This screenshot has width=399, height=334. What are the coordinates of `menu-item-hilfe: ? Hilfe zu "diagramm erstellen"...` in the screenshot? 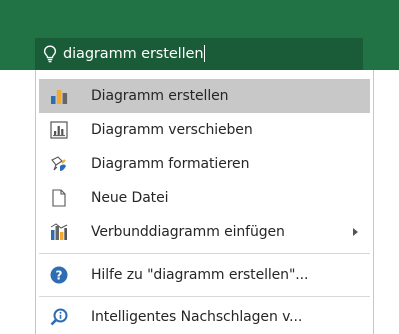 It's located at (204, 275).